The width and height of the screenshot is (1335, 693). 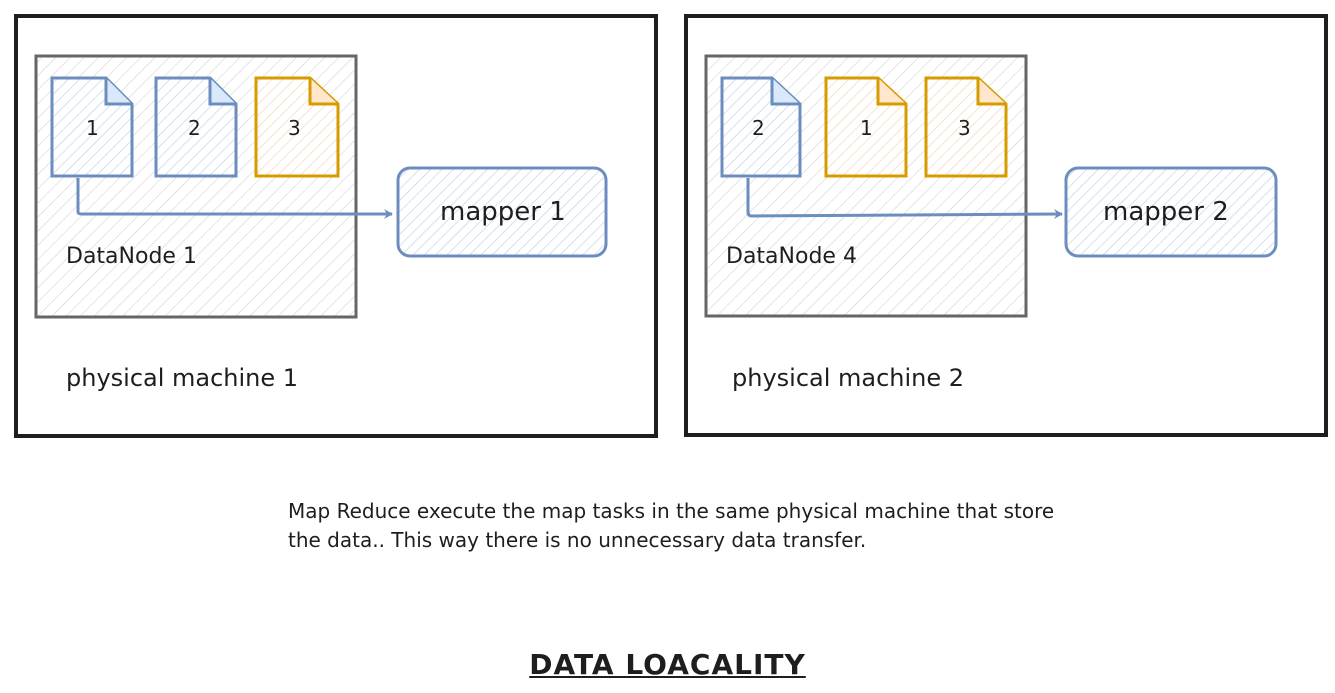 What do you see at coordinates (667, 664) in the screenshot?
I see `diagram-title: DATA LOACALITY` at bounding box center [667, 664].